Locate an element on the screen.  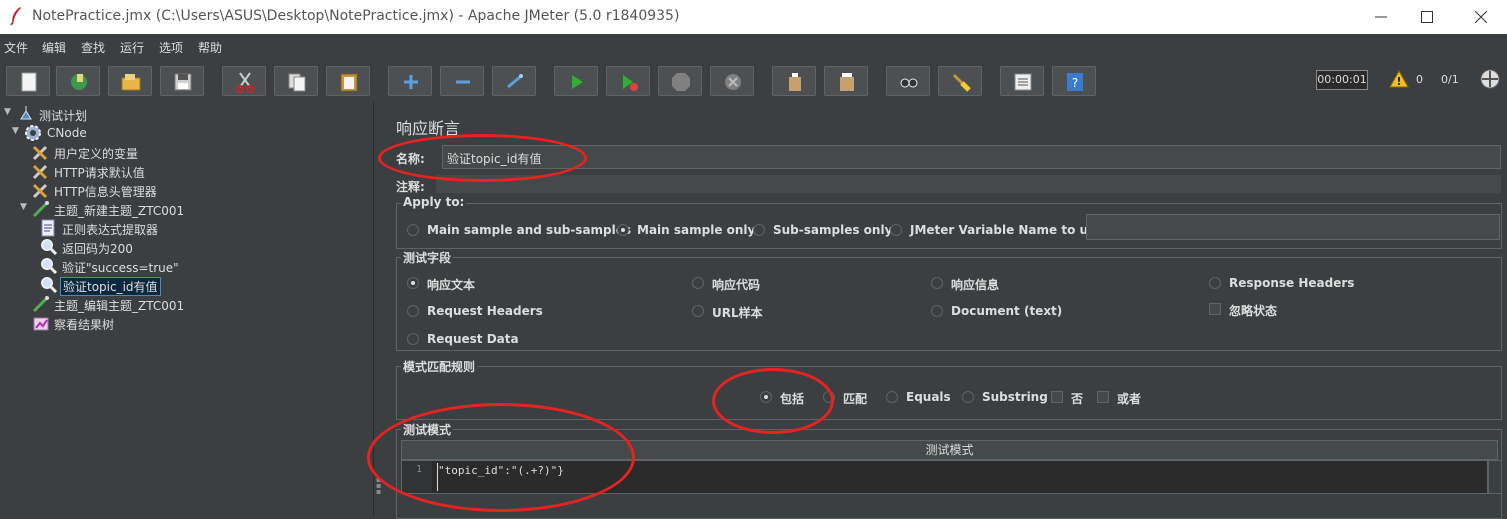
expand-icon is located at coordinates (411, 82).